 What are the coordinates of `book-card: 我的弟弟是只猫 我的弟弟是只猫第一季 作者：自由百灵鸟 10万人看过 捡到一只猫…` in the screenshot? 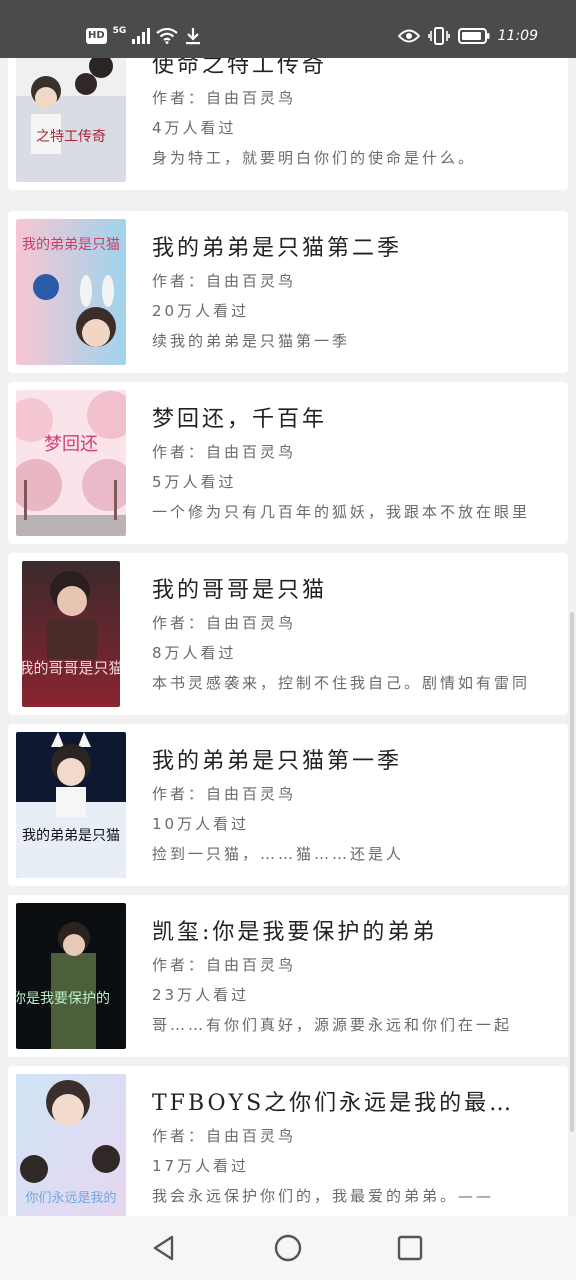 It's located at (288, 805).